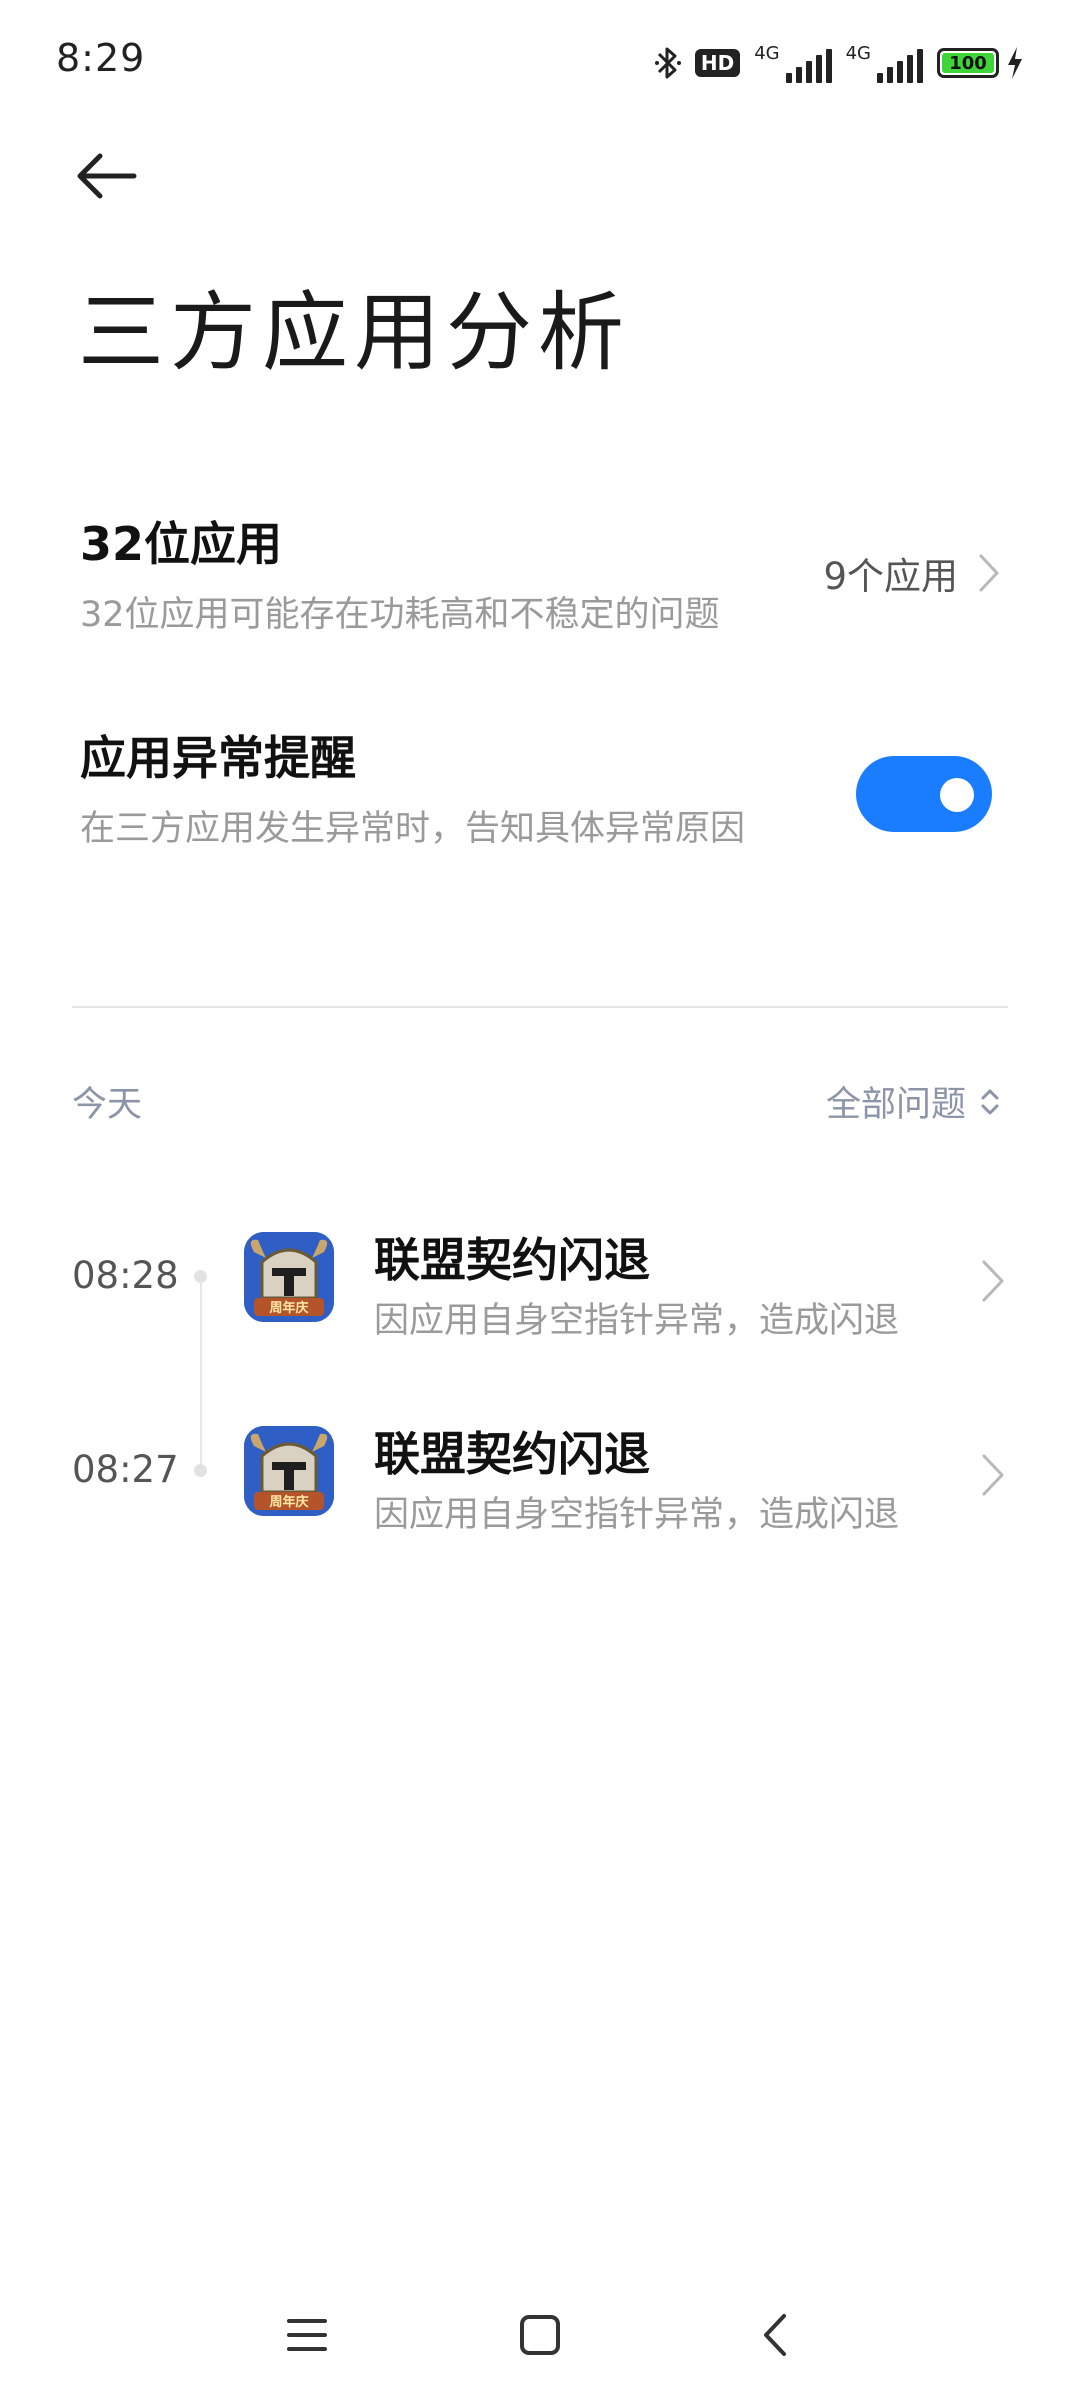 This screenshot has width=1080, height=2400. What do you see at coordinates (667, 63) in the screenshot?
I see `bluetooth-icon` at bounding box center [667, 63].